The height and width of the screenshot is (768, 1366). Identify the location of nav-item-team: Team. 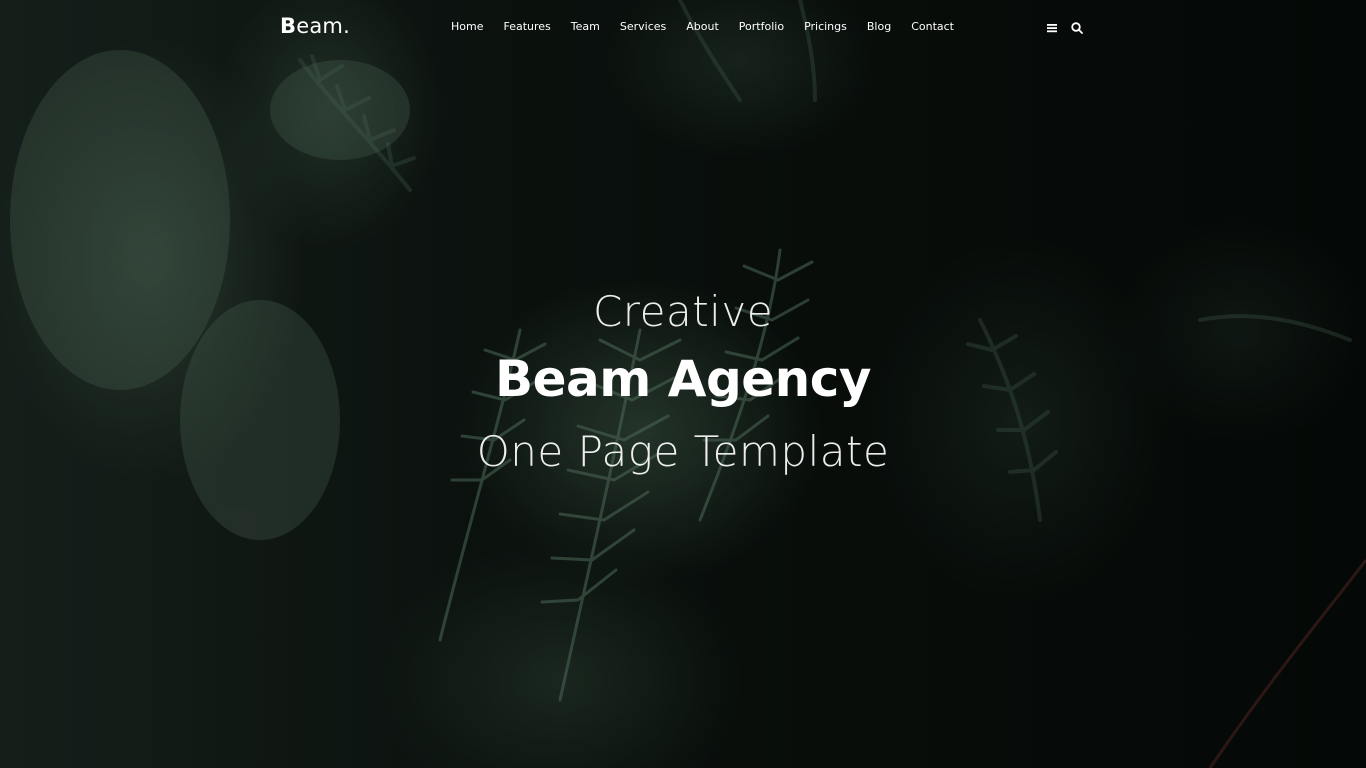
(585, 26).